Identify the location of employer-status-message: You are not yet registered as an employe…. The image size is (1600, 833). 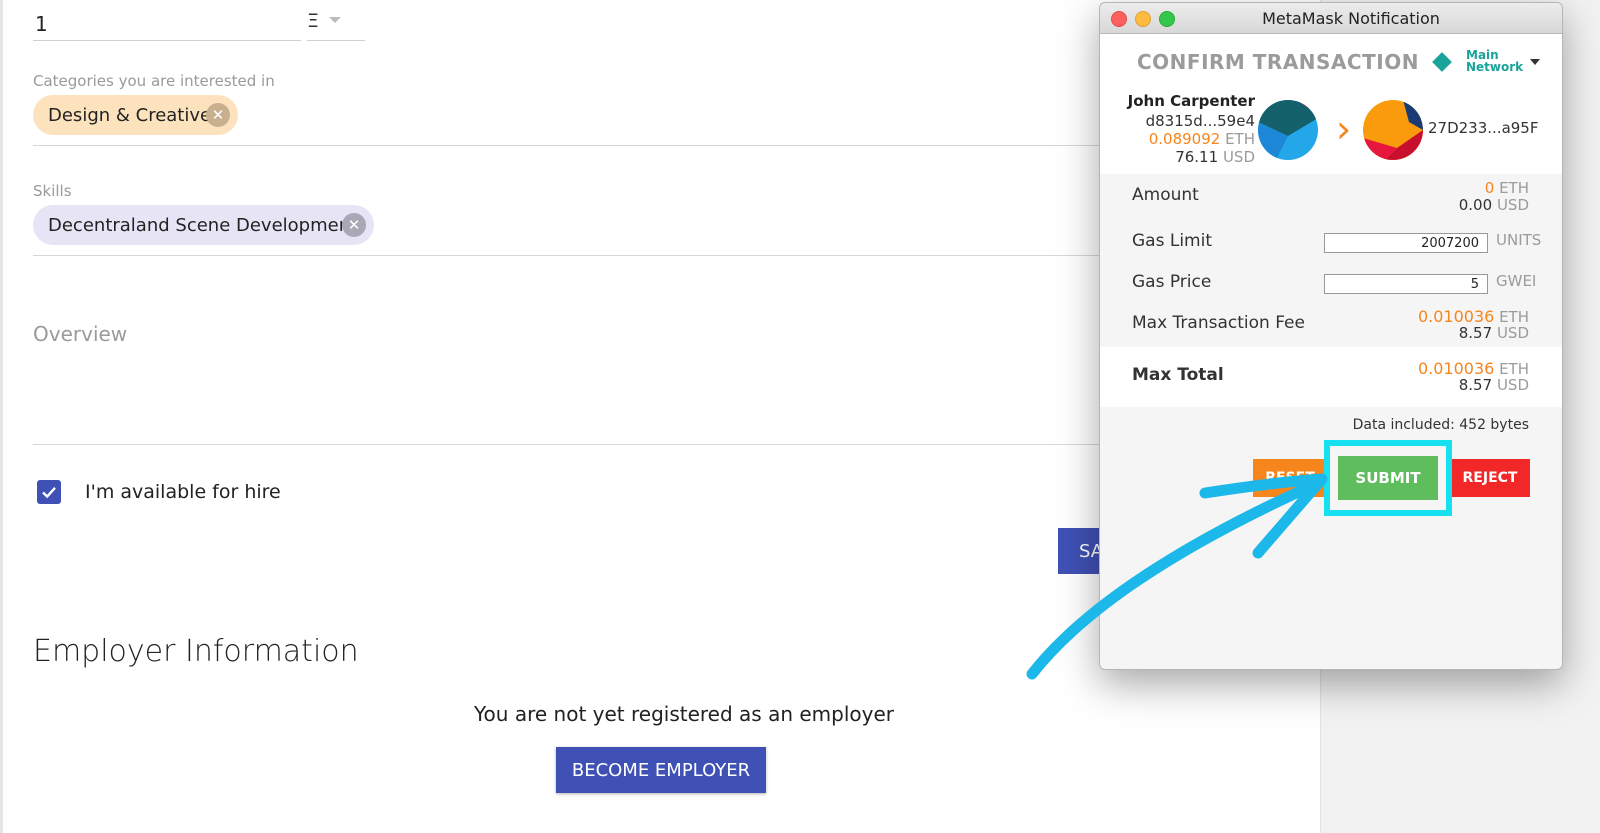
(684, 714).